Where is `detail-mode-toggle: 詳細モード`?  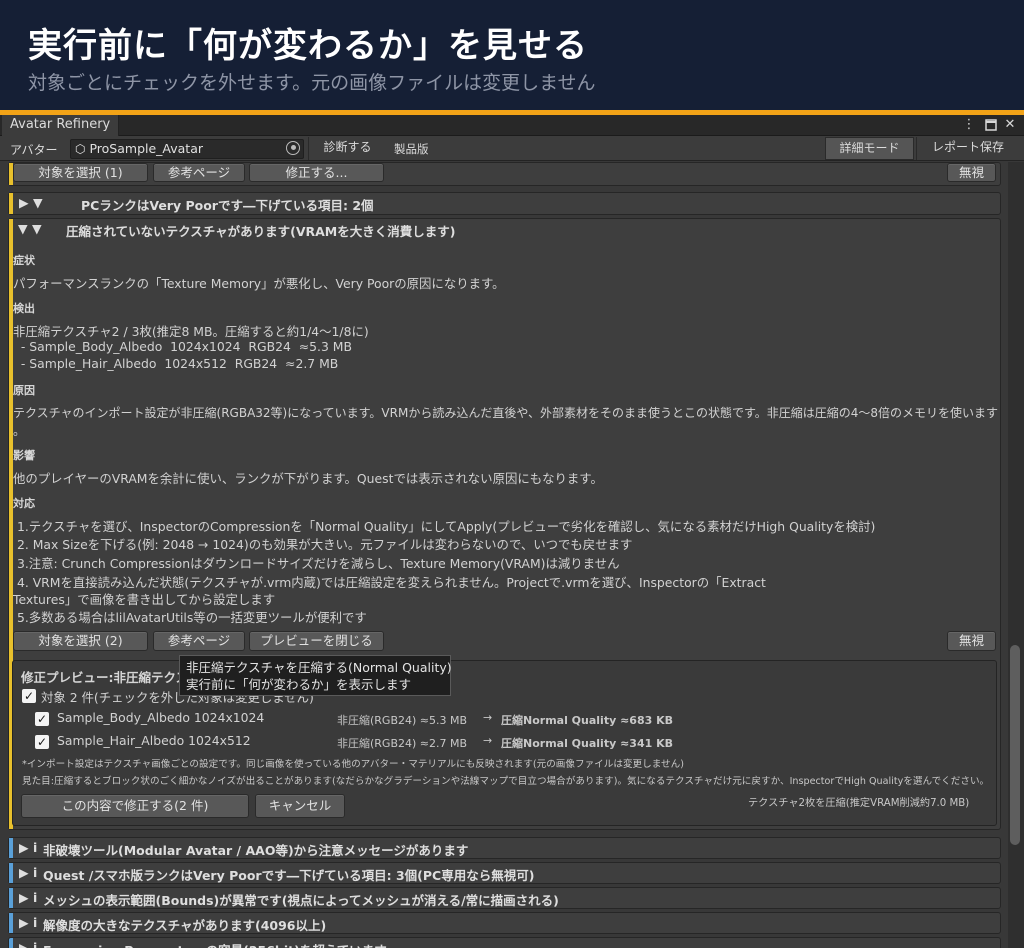
detail-mode-toggle: 詳細モード is located at coordinates (869, 148).